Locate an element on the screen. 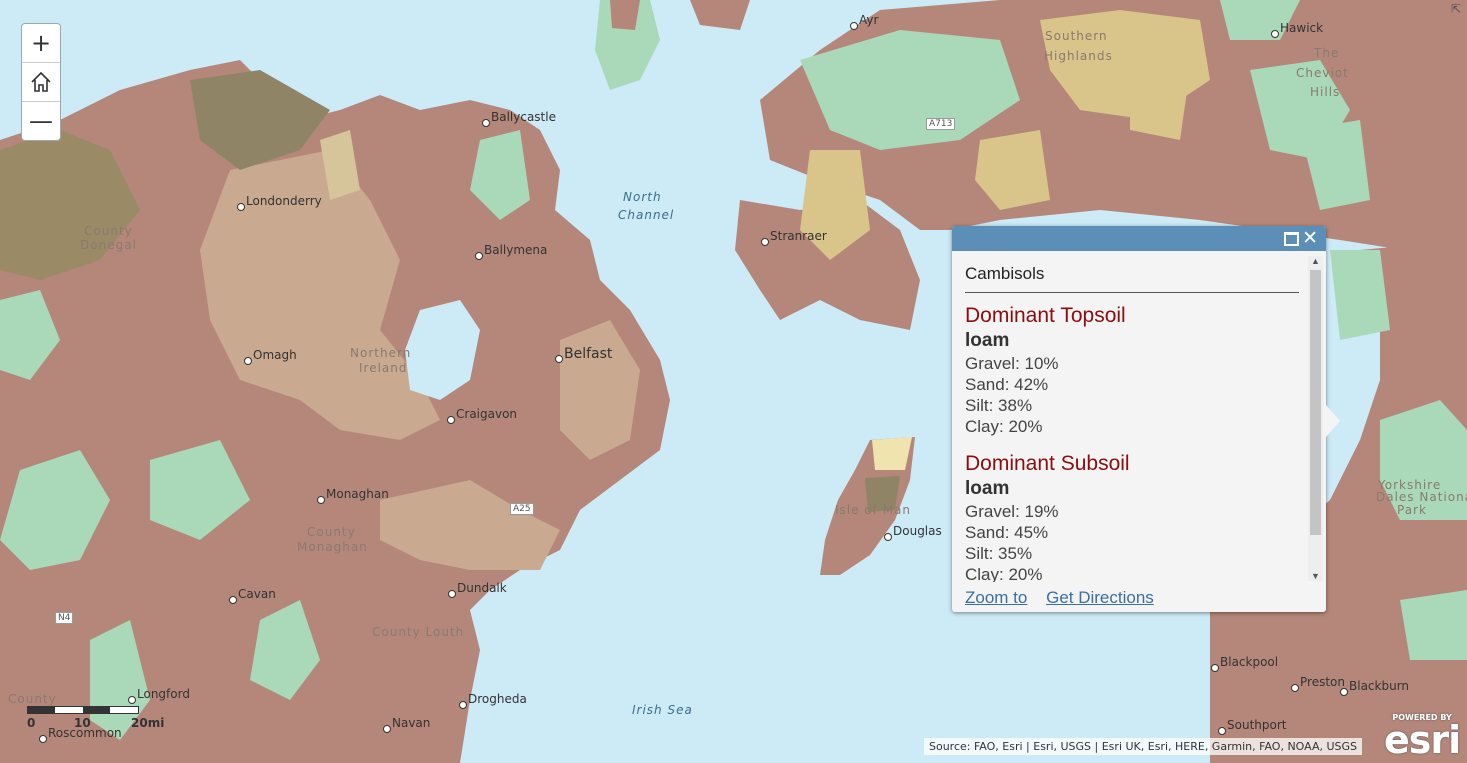  zoom-control: + — is located at coordinates (41, 82).